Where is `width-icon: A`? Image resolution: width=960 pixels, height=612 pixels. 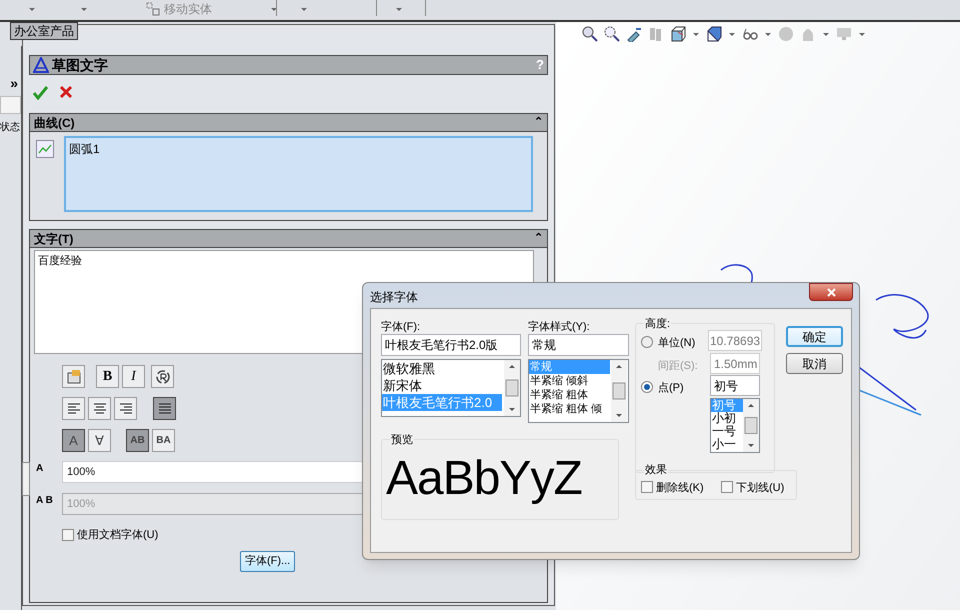 width-icon: A is located at coordinates (40, 469).